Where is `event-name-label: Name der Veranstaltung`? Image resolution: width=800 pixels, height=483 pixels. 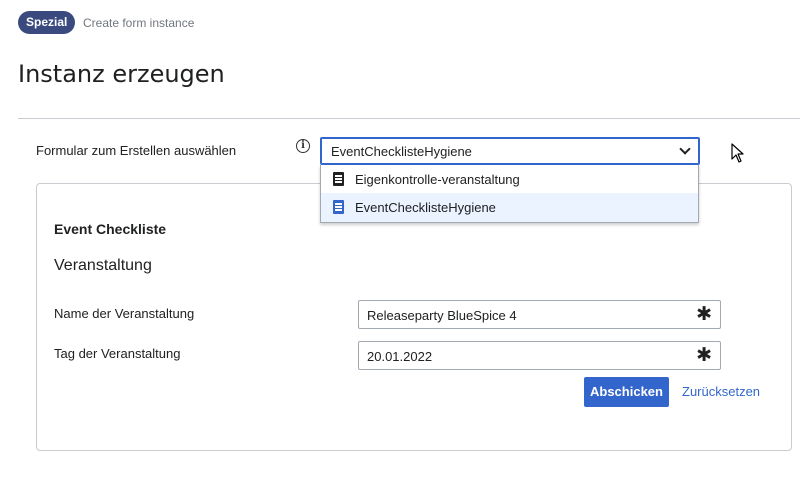 event-name-label: Name der Veranstaltung is located at coordinates (124, 313).